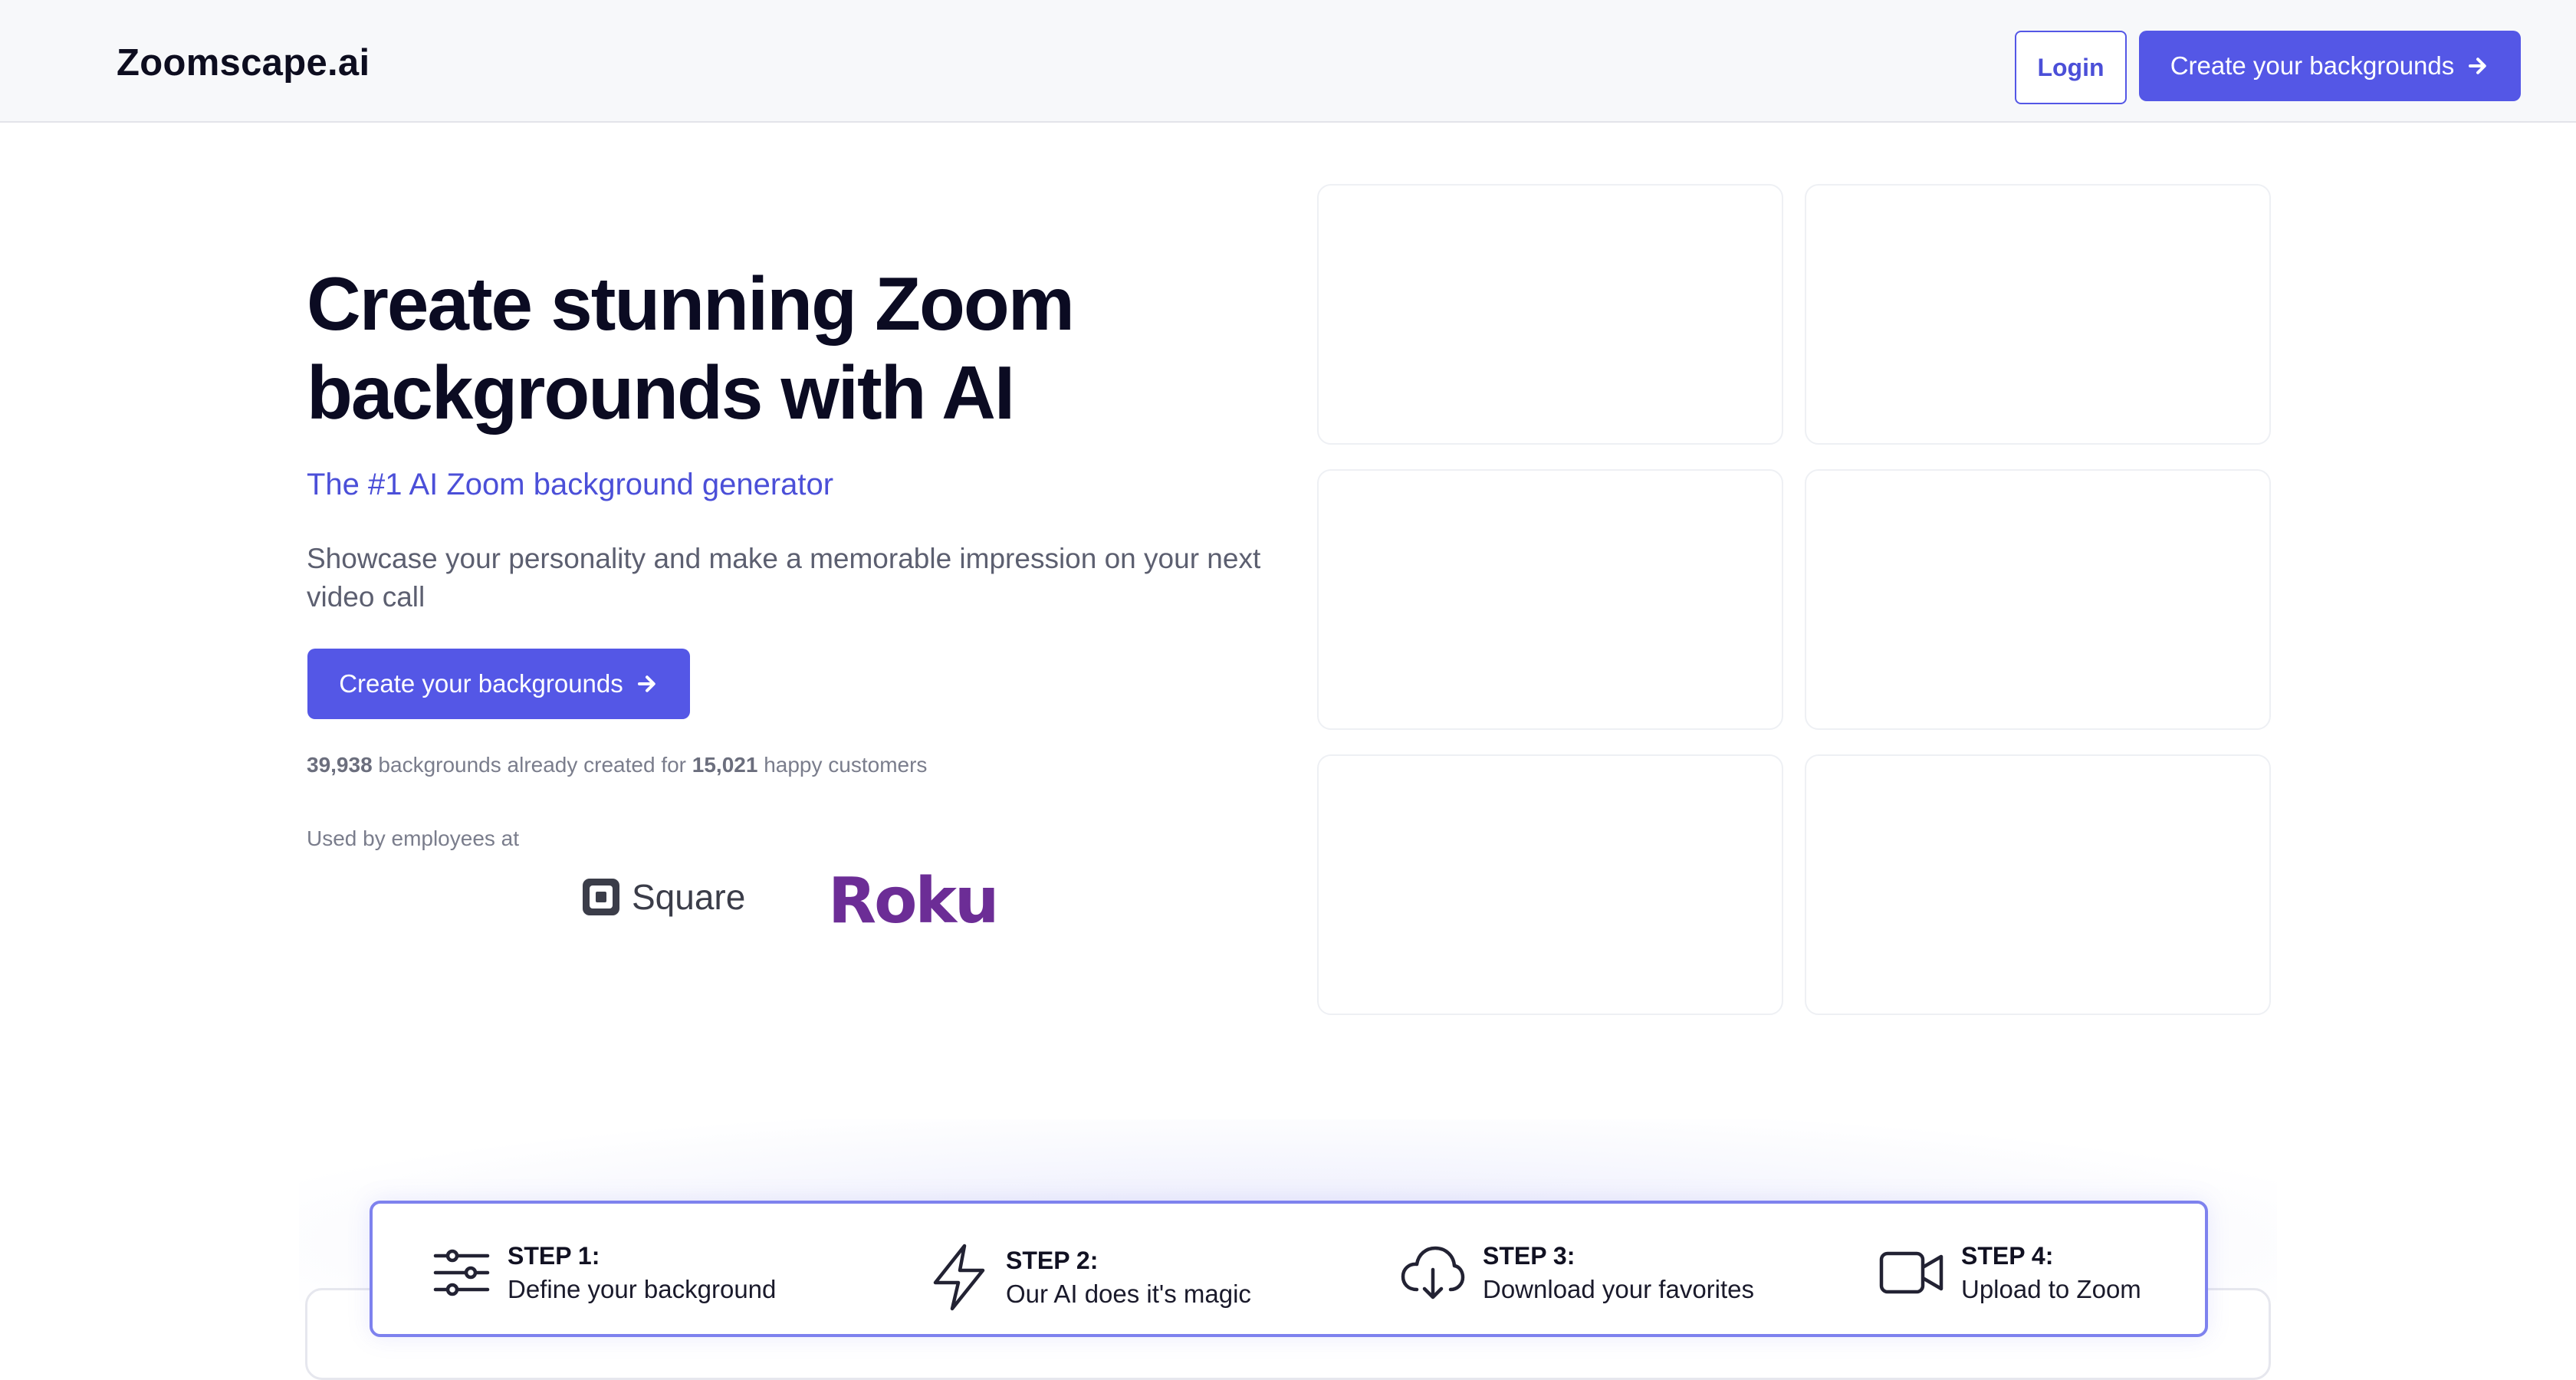  Describe the element at coordinates (2071, 67) in the screenshot. I see `login-button: Login` at that location.